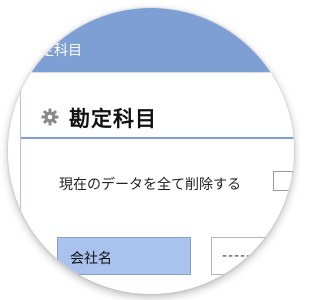  I want to click on company-name-label: 会社名, so click(91, 259).